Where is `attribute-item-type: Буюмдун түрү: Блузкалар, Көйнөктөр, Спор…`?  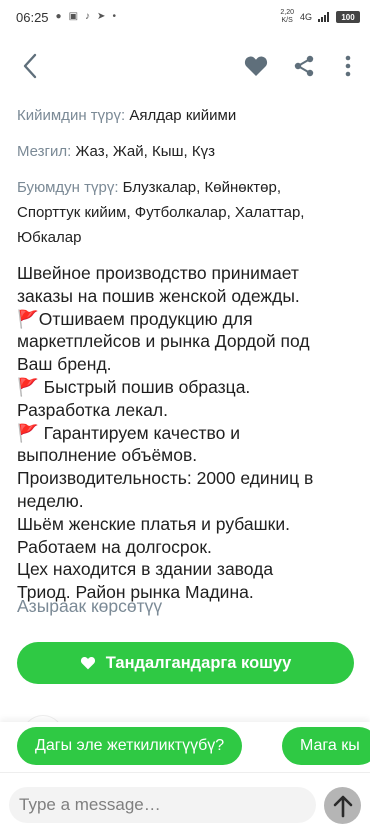 attribute-item-type: Буюмдун түрү: Блузкалар, Көйнөктөр, Спор… is located at coordinates (187, 212).